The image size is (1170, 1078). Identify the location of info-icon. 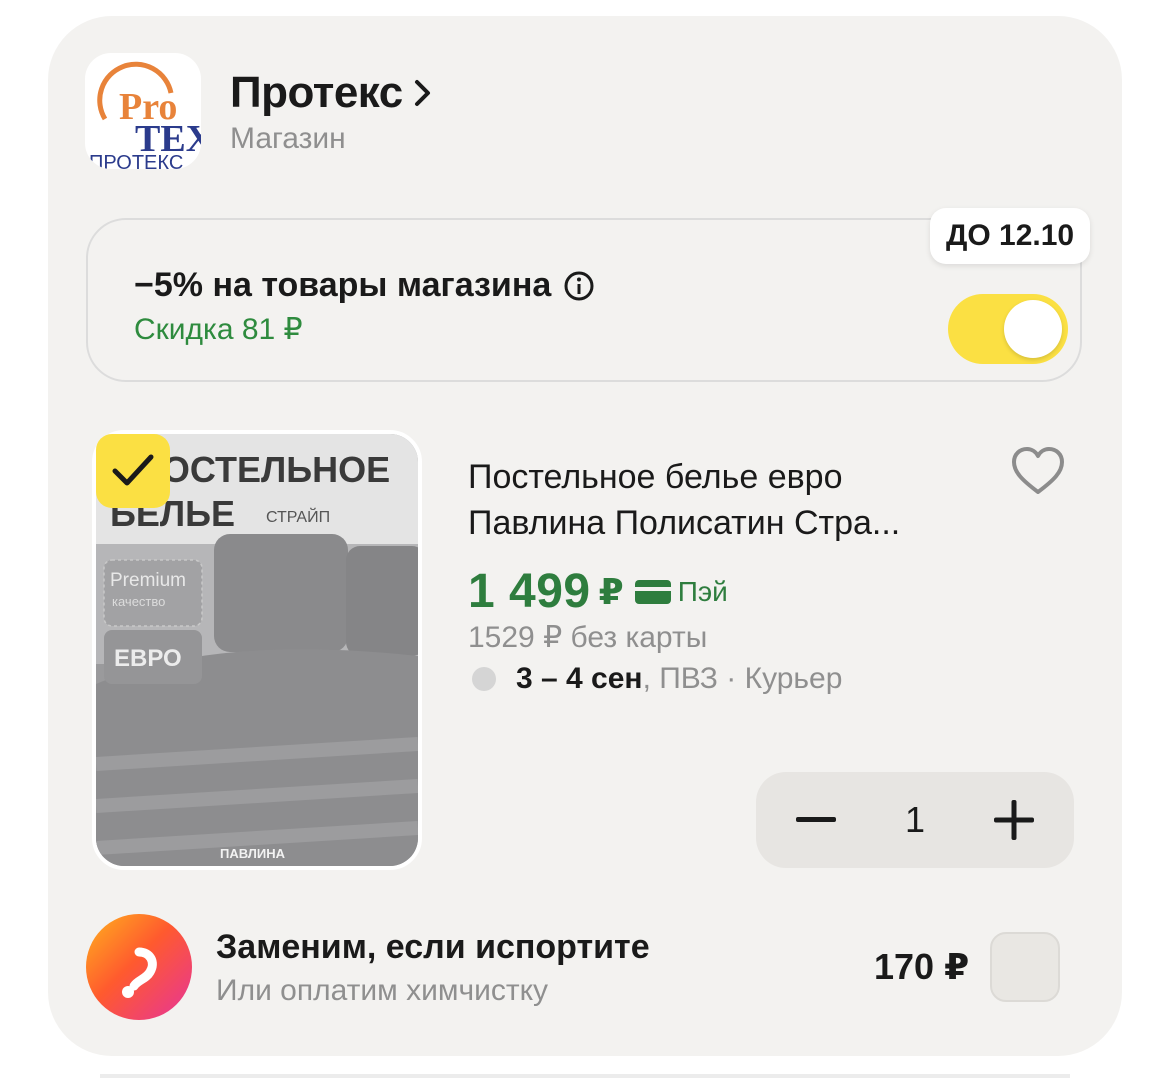
(579, 286).